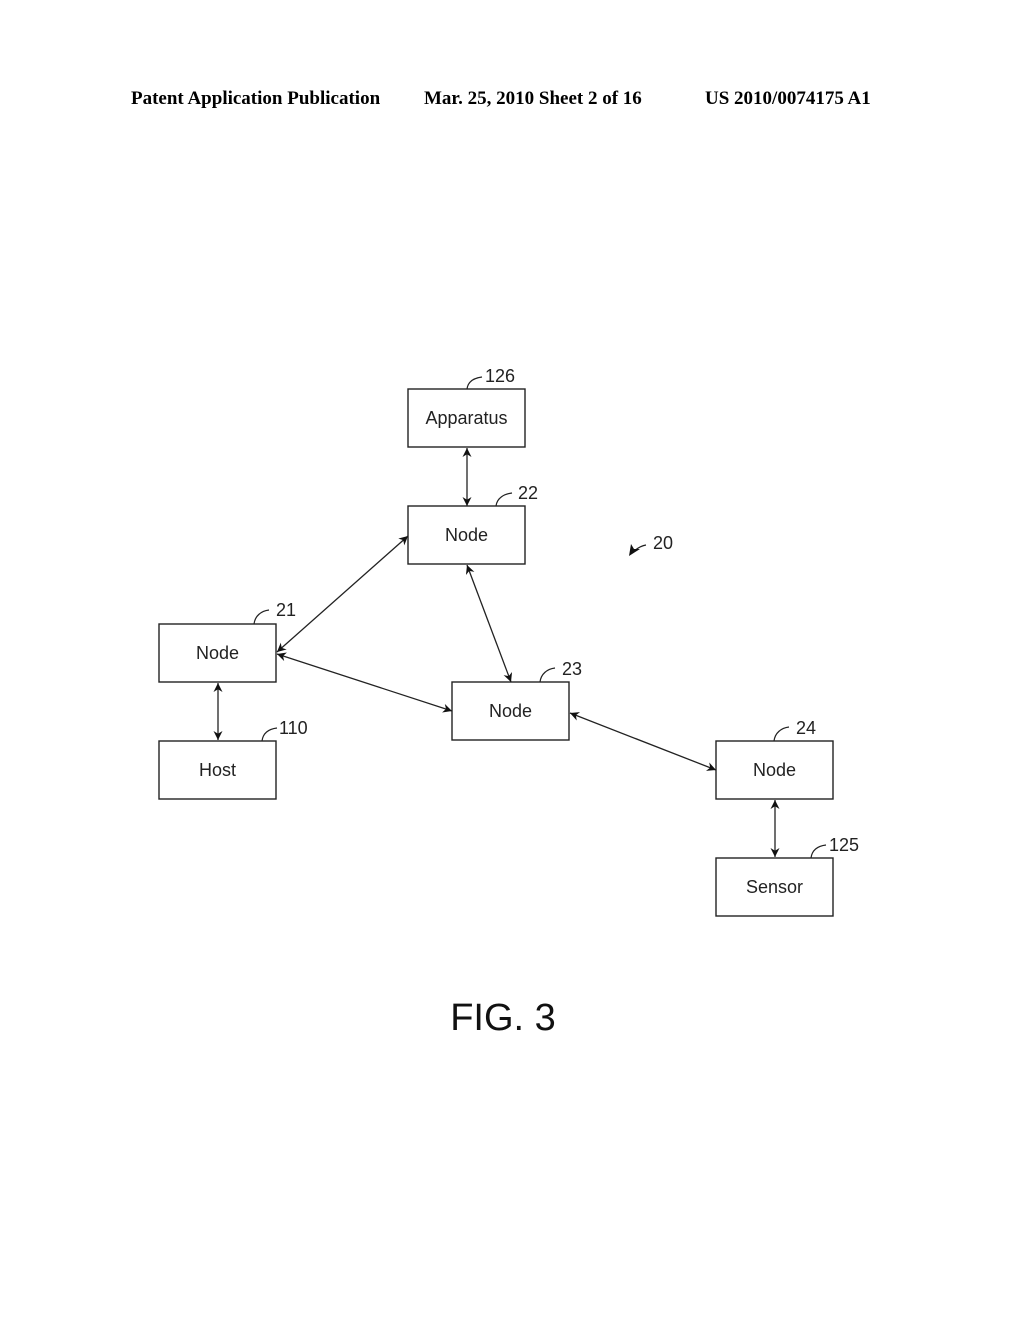 This screenshot has width=1024, height=1320. I want to click on node-21-block: Node 21, so click(227, 641).